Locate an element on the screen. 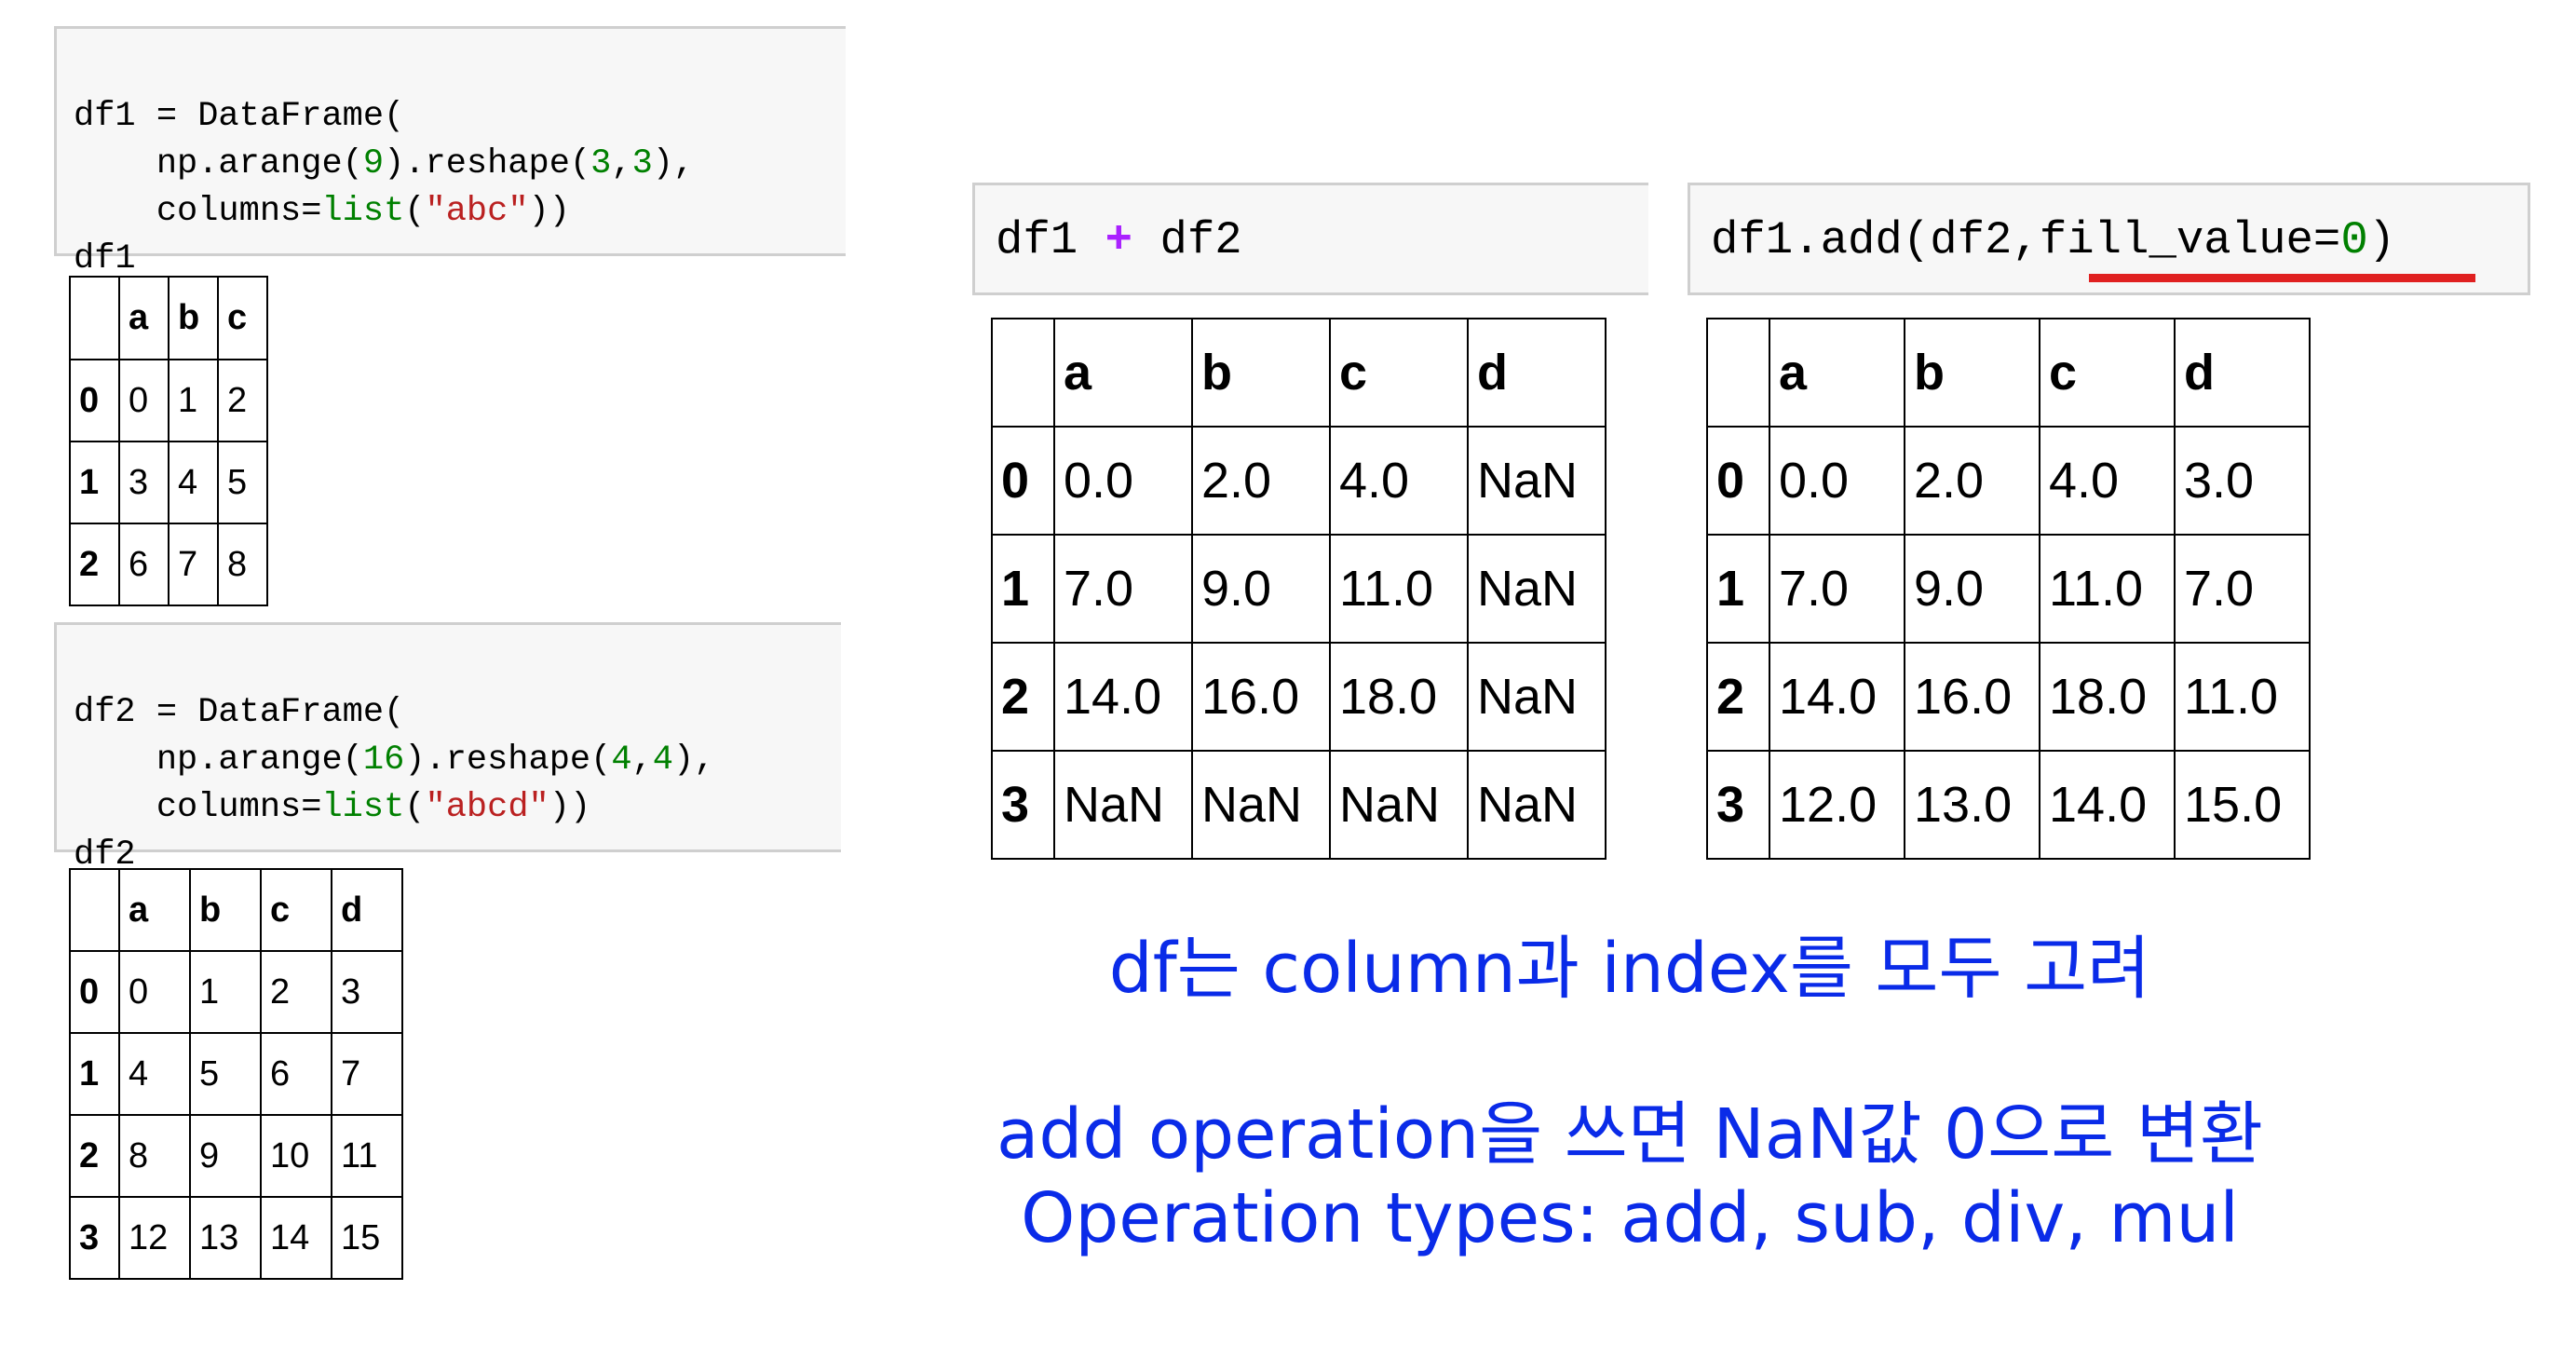 The image size is (2576, 1345). sum-col-header: c is located at coordinates (1399, 373).